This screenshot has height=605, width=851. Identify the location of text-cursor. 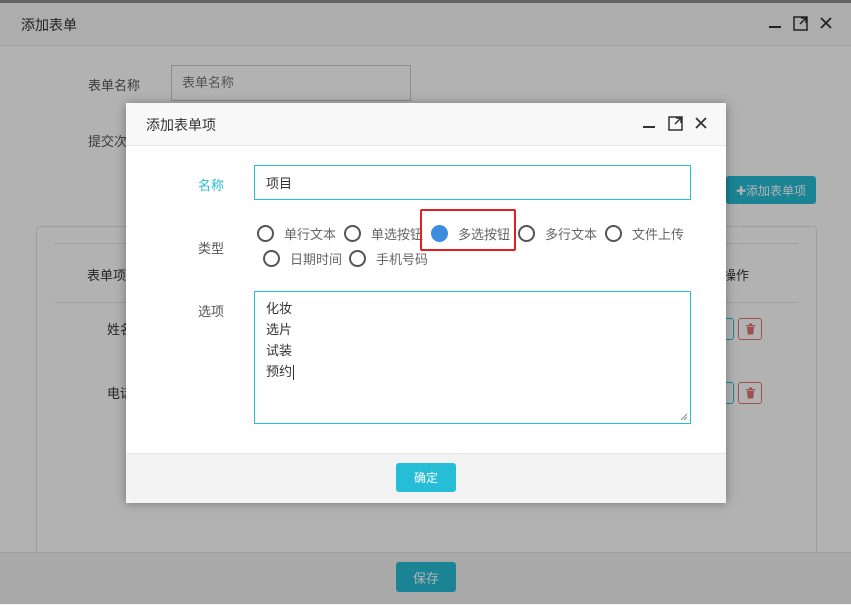
(294, 372).